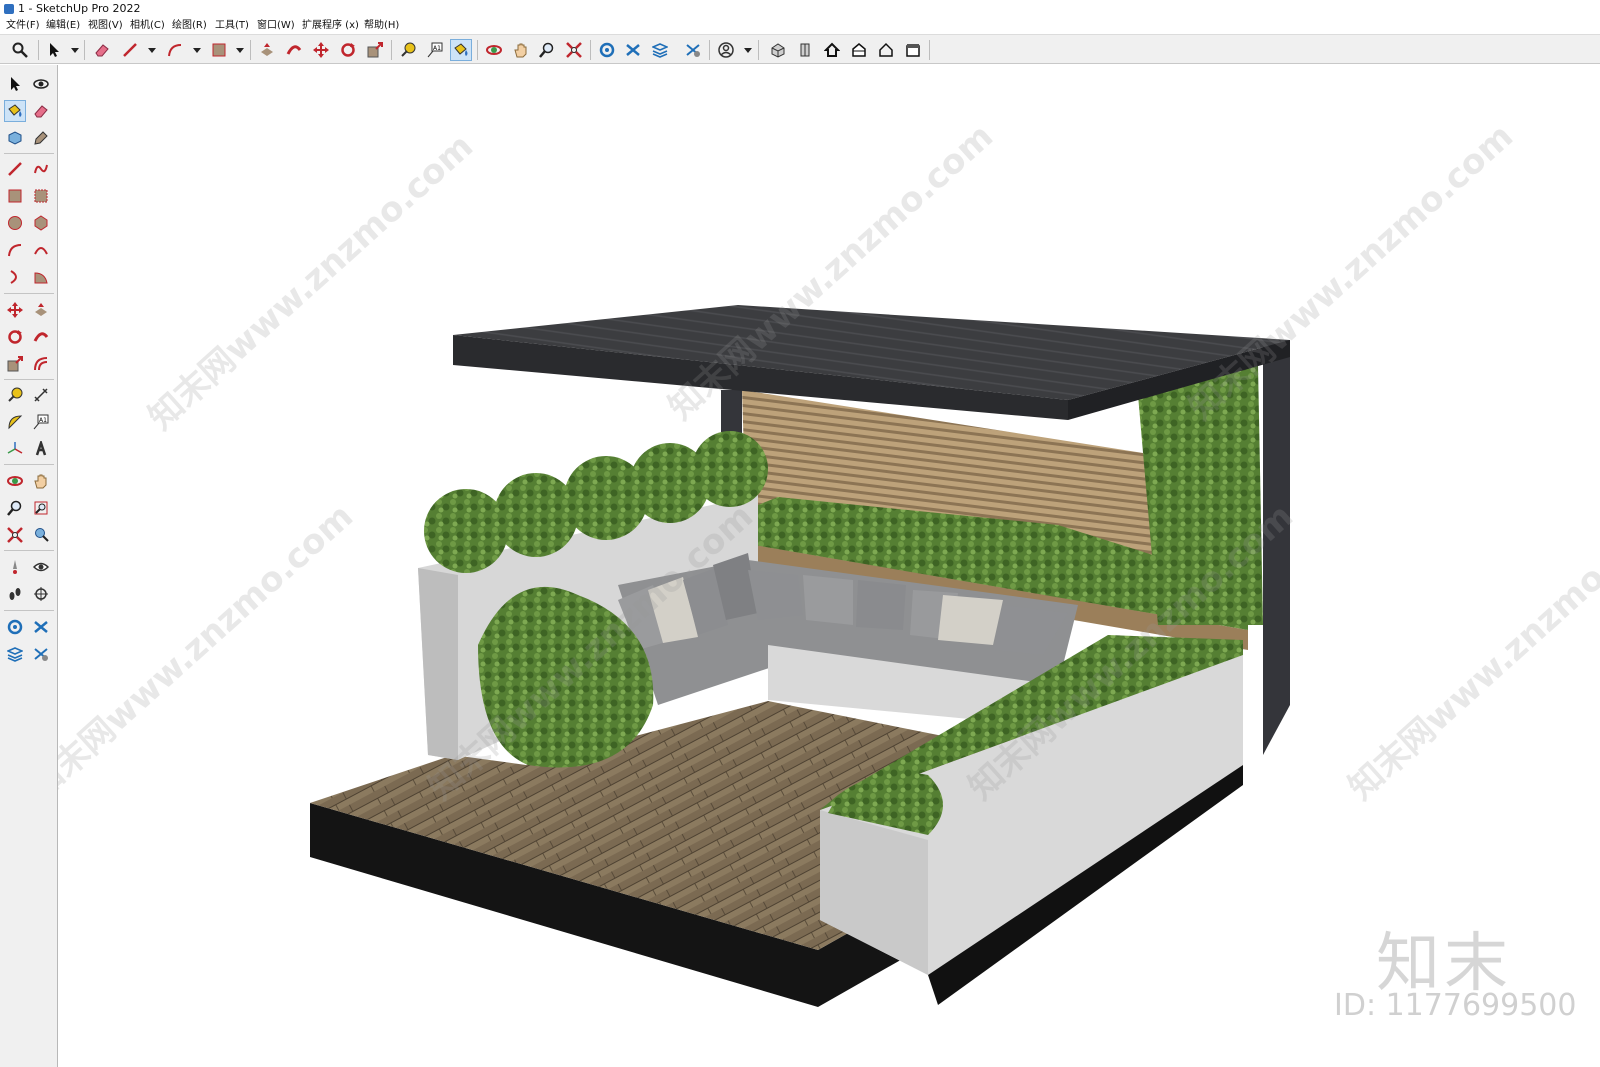 The height and width of the screenshot is (1067, 1600). Describe the element at coordinates (547, 50) in the screenshot. I see `zoom-button` at that location.